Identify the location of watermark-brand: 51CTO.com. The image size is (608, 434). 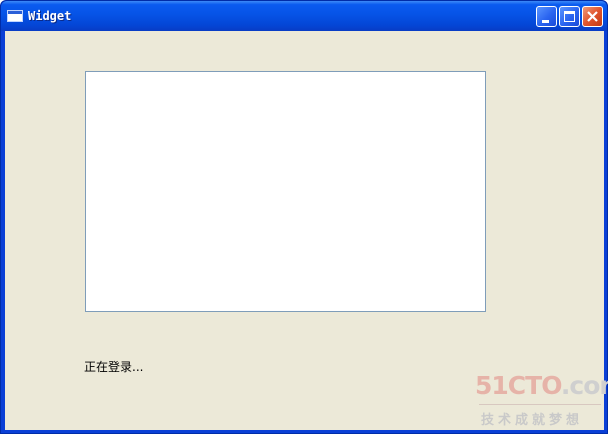
(541, 385).